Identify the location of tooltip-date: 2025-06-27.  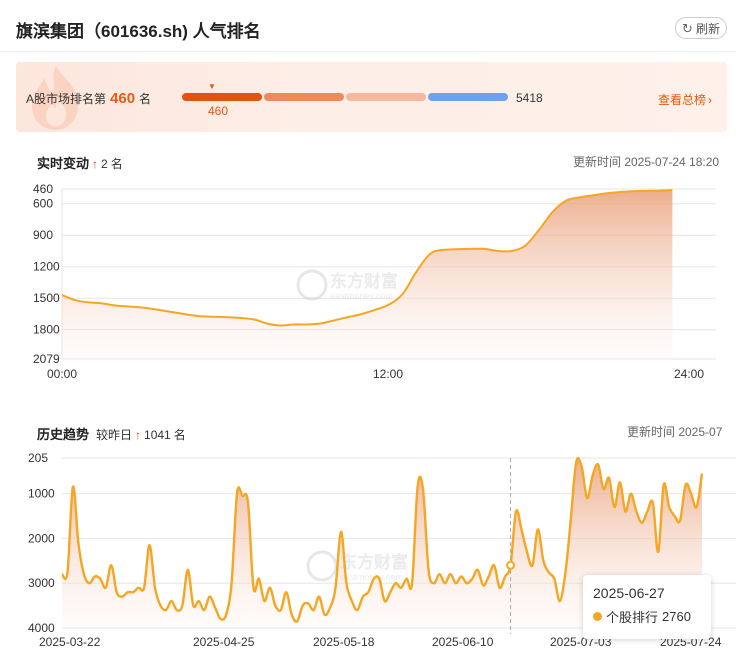
(629, 593).